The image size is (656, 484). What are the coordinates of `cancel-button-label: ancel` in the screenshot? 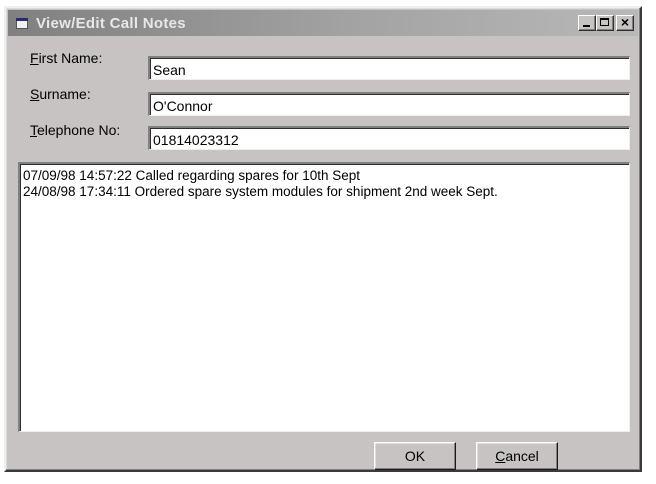 It's located at (522, 456).